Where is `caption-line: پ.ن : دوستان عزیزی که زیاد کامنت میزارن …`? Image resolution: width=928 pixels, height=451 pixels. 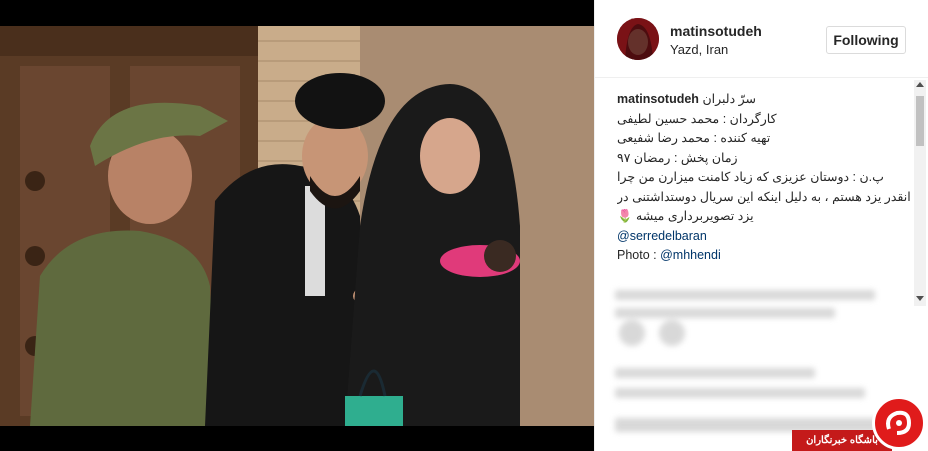 caption-line: پ.ن : دوستان عزیزی که زیاد کامنت میزارن … is located at coordinates (750, 177).